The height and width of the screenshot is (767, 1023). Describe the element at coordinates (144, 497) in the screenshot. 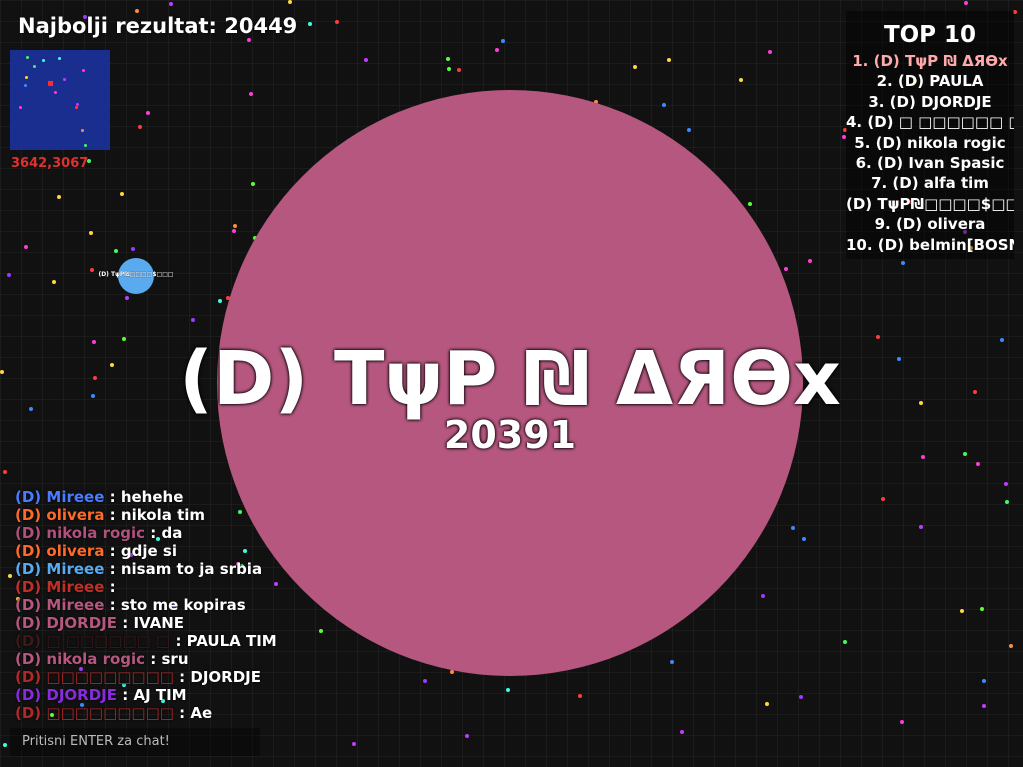

I see `chat-message-text: : hehehe` at that location.